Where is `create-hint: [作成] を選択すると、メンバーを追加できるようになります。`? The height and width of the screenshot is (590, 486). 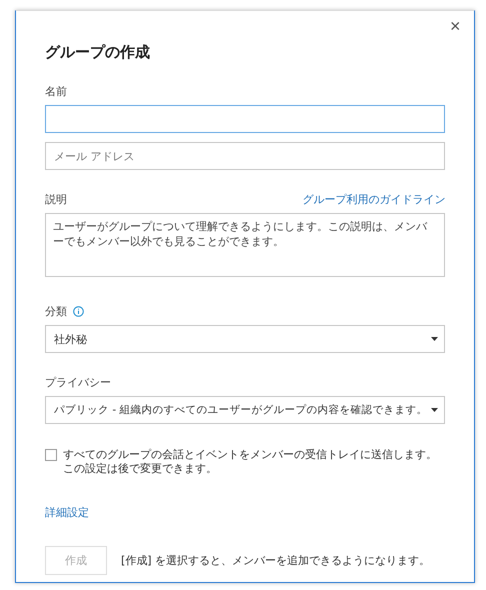 create-hint: [作成] を選択すると、メンバーを追加できるようになります。 is located at coordinates (275, 560).